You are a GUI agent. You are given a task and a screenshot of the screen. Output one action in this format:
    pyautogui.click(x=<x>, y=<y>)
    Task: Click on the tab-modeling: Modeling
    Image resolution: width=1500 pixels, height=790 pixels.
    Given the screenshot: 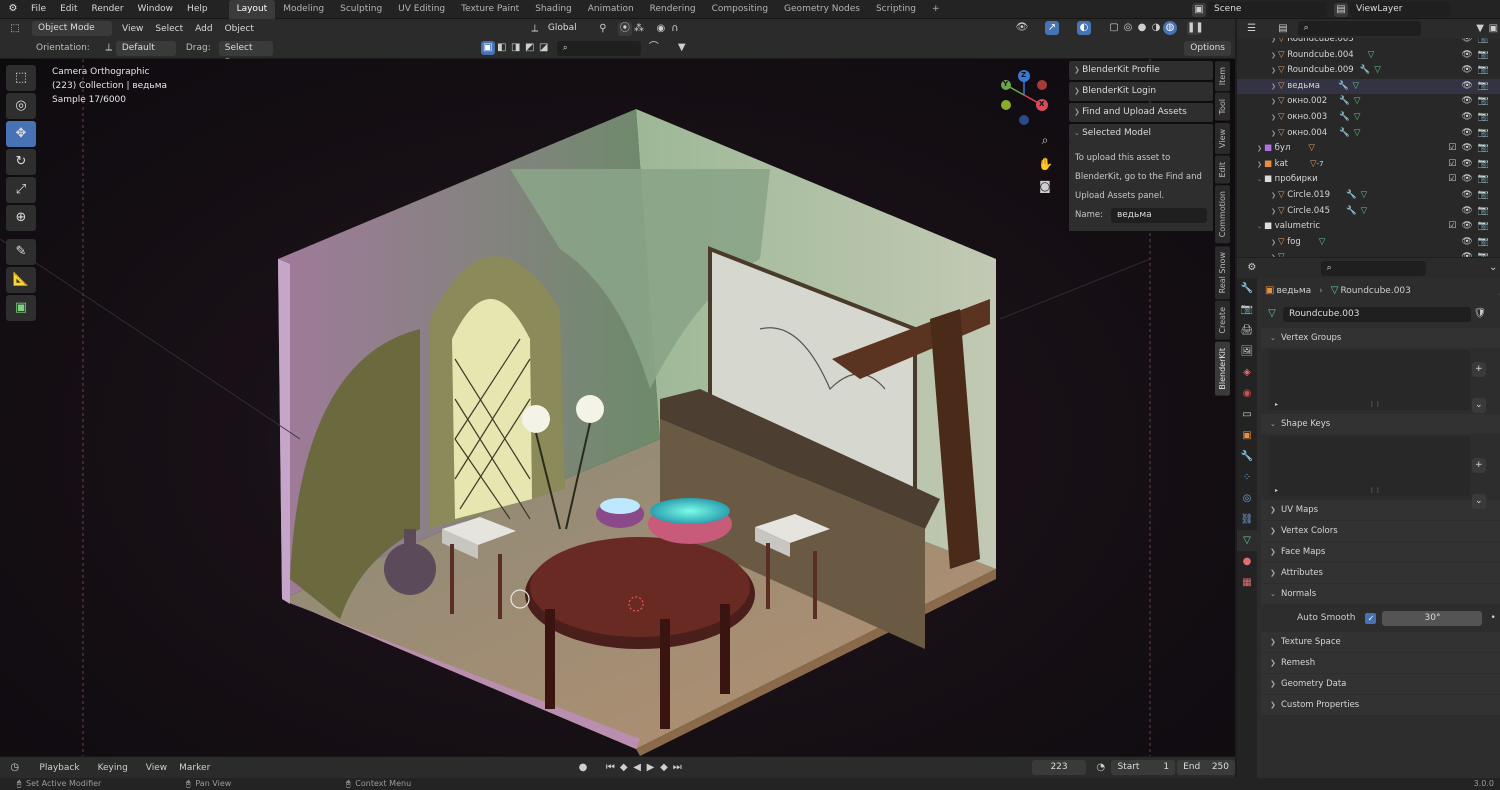 What is the action you would take?
    pyautogui.click(x=303, y=9)
    